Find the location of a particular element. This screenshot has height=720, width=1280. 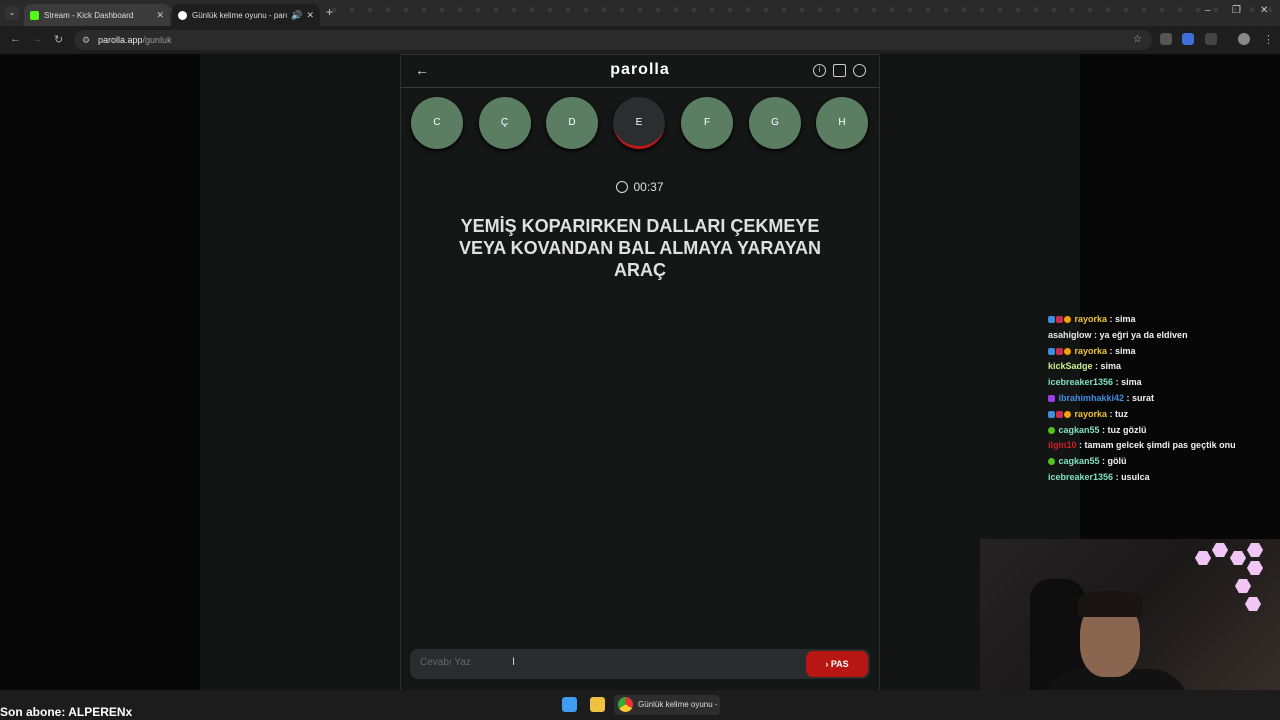

pass-label: PAS is located at coordinates (839, 664).